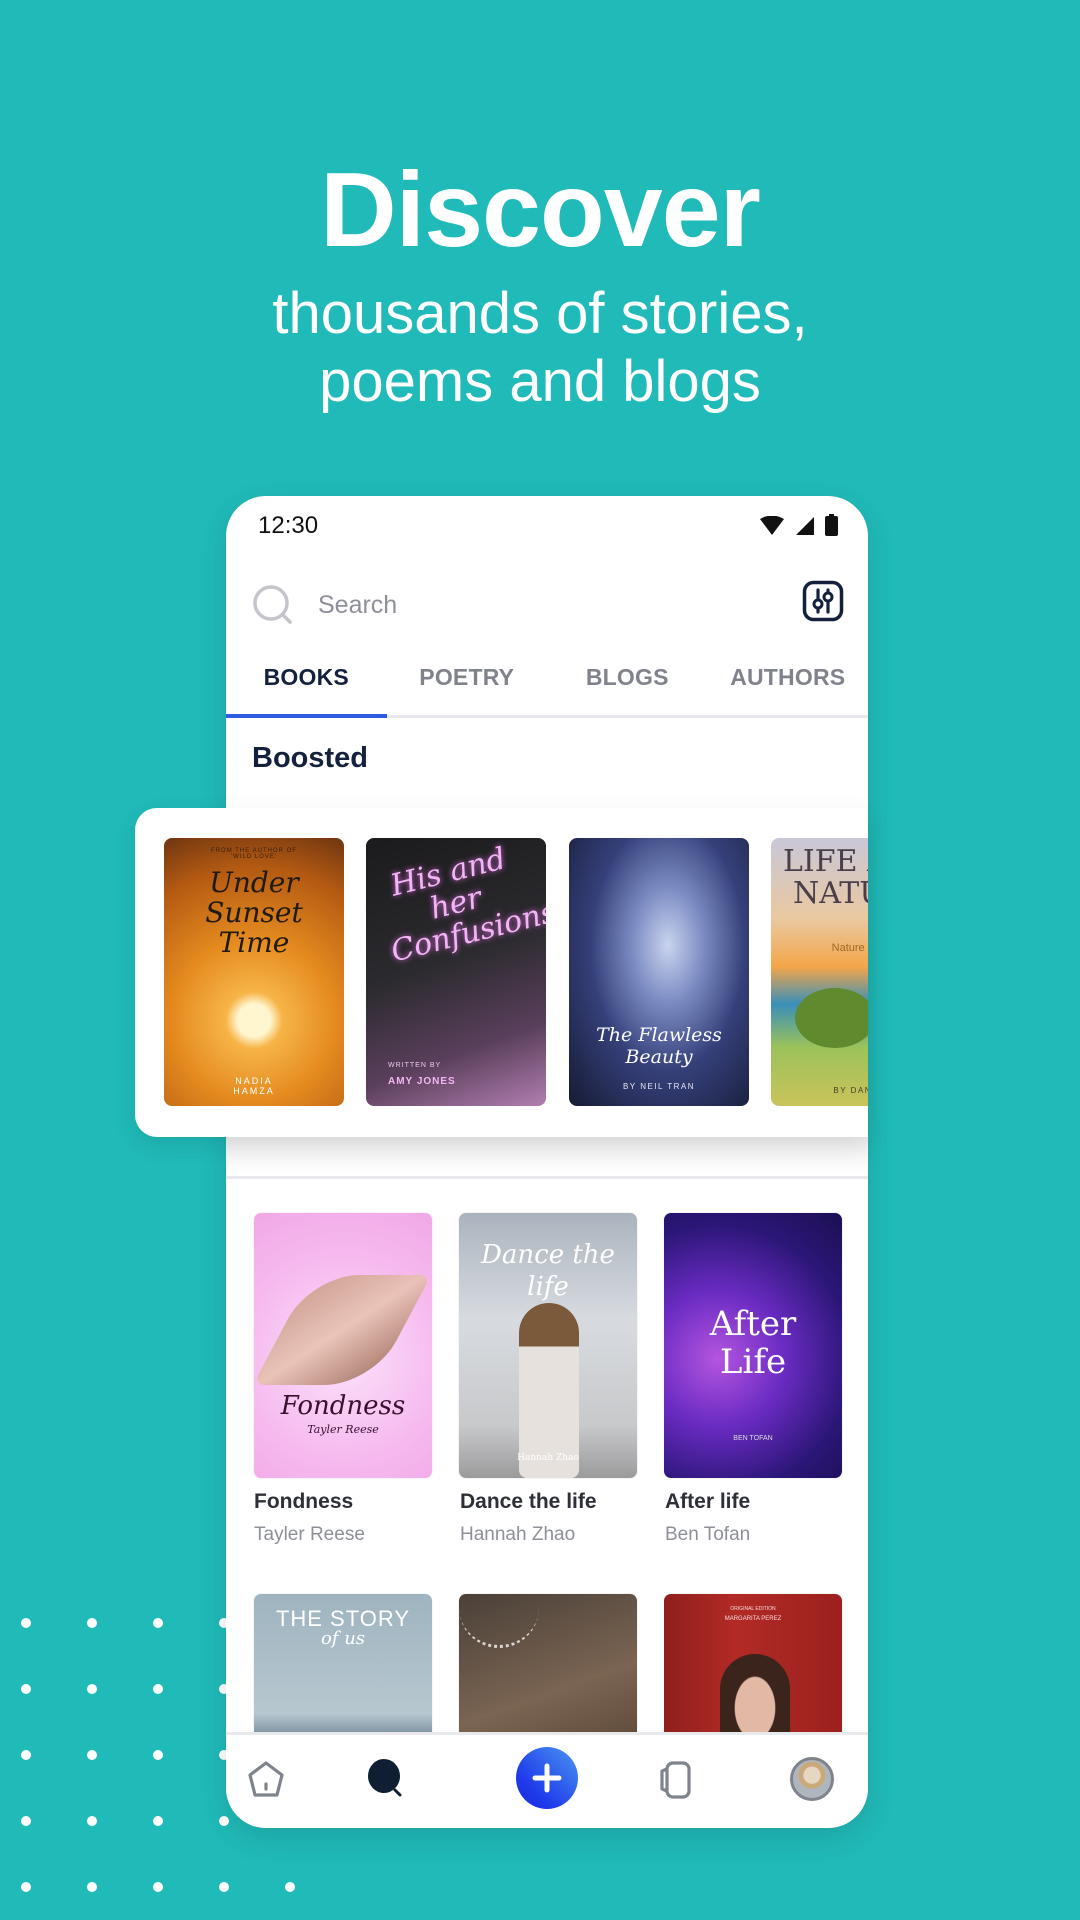  What do you see at coordinates (517, 1535) in the screenshot?
I see `book-author: Hannah Zhao` at bounding box center [517, 1535].